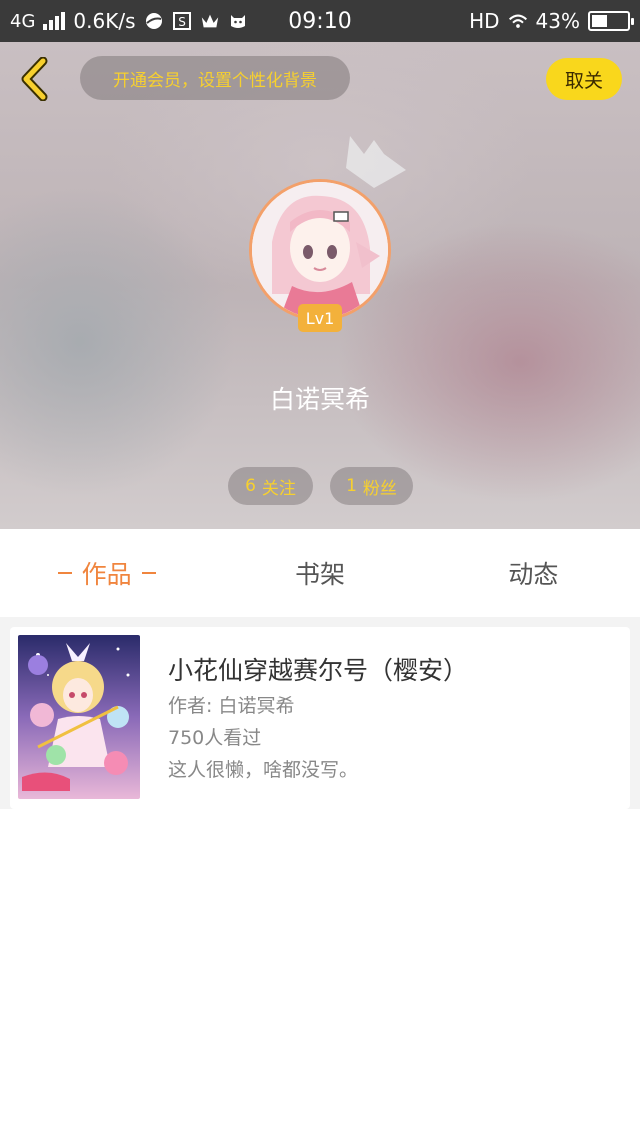  I want to click on tab-bookshelf: 书架, so click(319, 573).